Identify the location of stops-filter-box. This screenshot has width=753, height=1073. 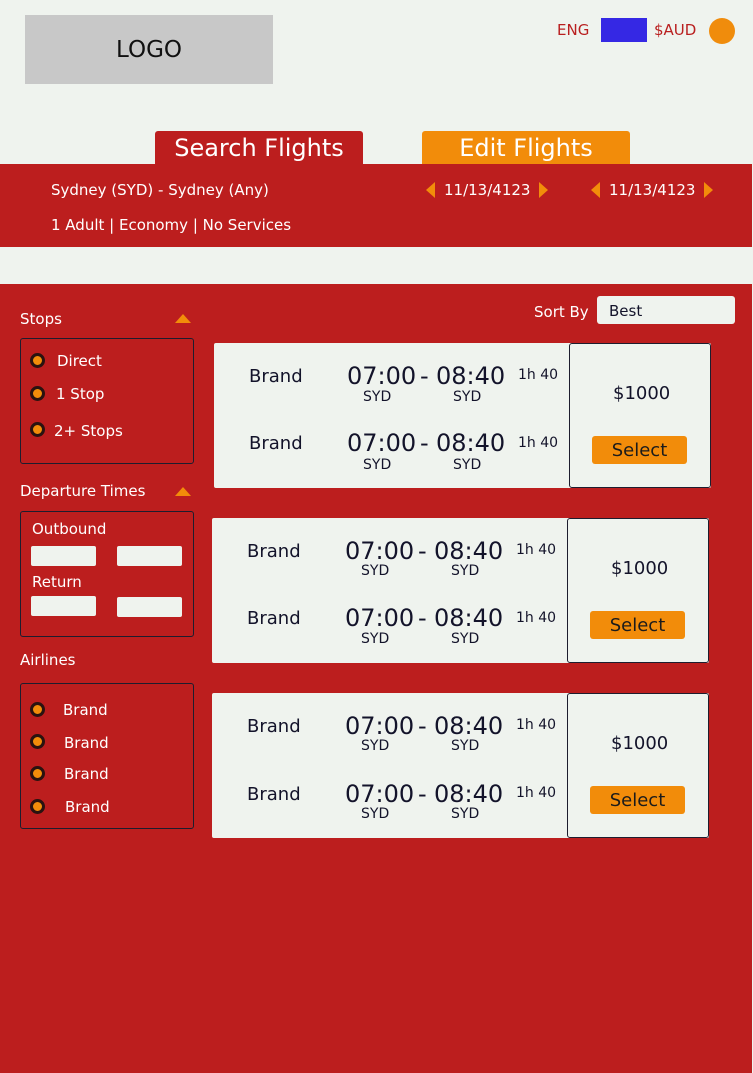
(107, 401).